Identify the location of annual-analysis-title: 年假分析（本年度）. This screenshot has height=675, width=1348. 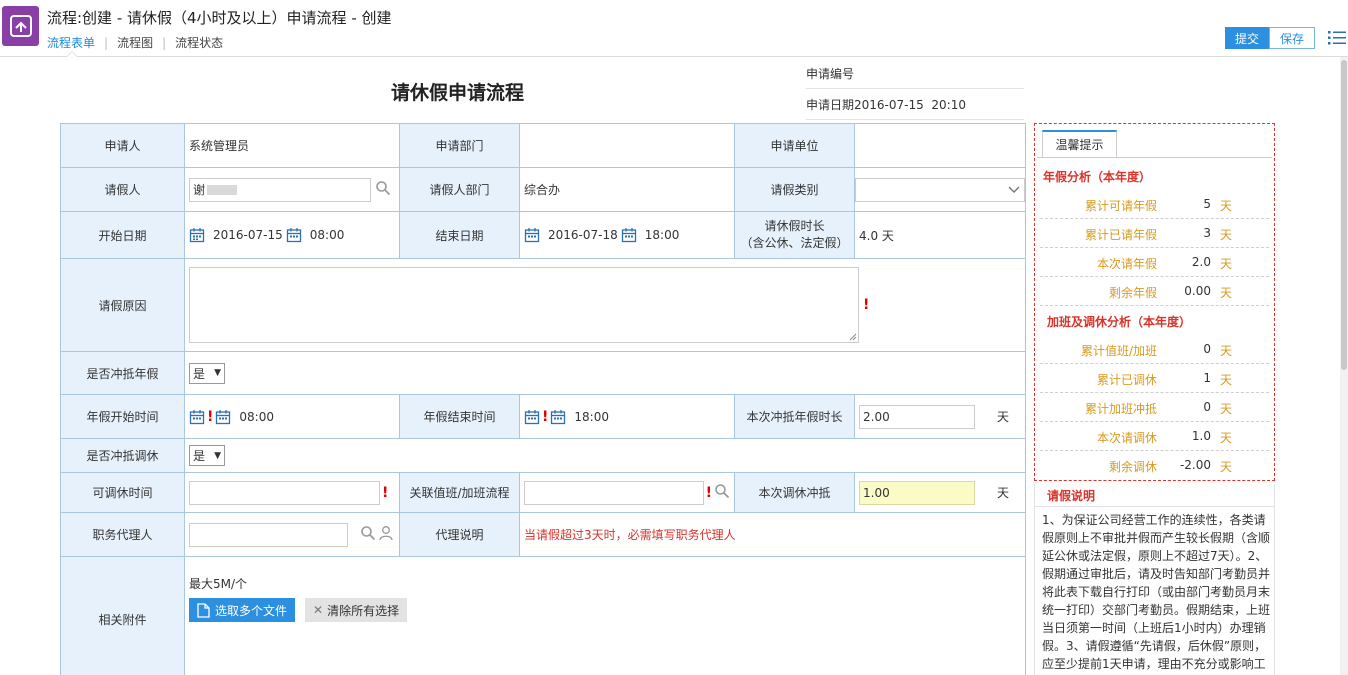
(1097, 177).